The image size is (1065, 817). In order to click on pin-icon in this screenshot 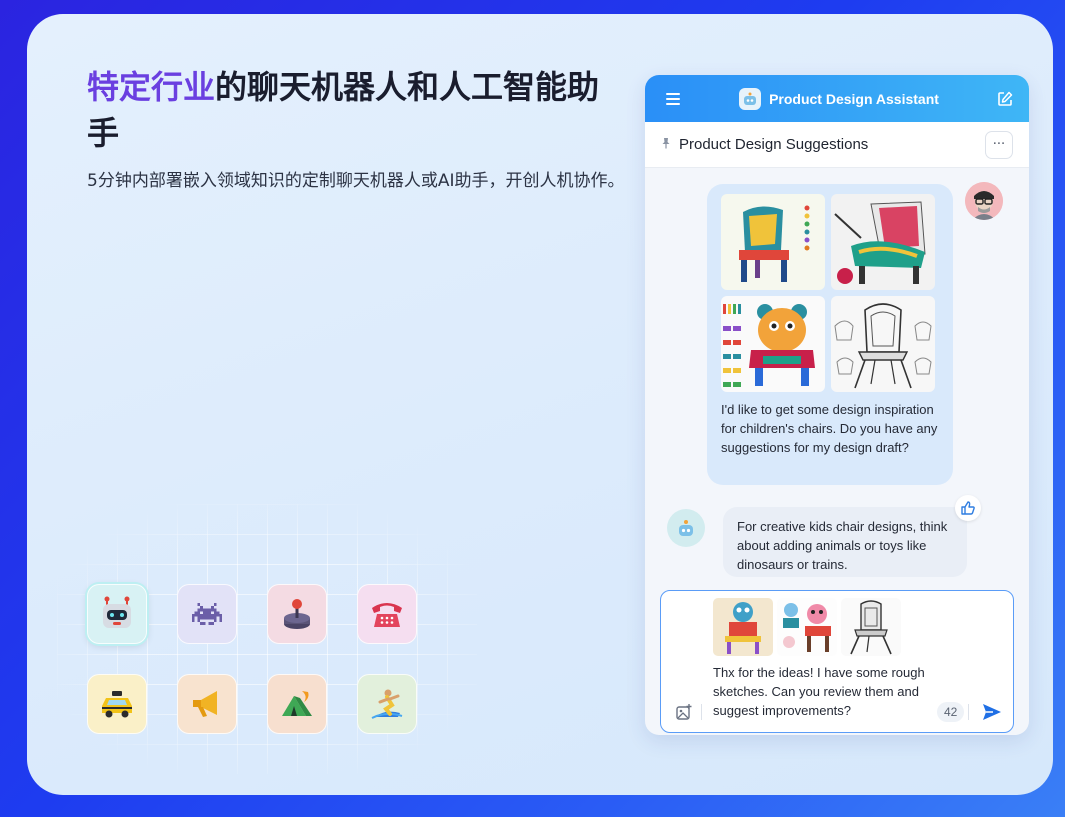, I will do `click(666, 144)`.